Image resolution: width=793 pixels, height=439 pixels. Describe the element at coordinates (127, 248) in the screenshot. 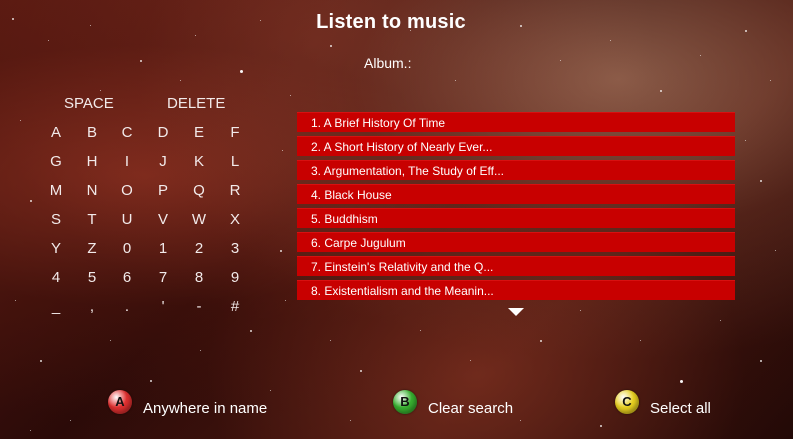

I see `keyboard-key: 0` at that location.